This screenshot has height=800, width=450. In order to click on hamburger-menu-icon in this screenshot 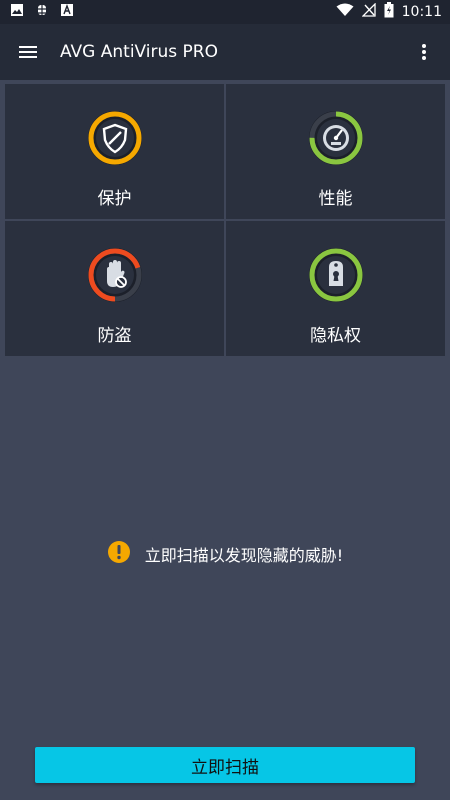, I will do `click(28, 52)`.